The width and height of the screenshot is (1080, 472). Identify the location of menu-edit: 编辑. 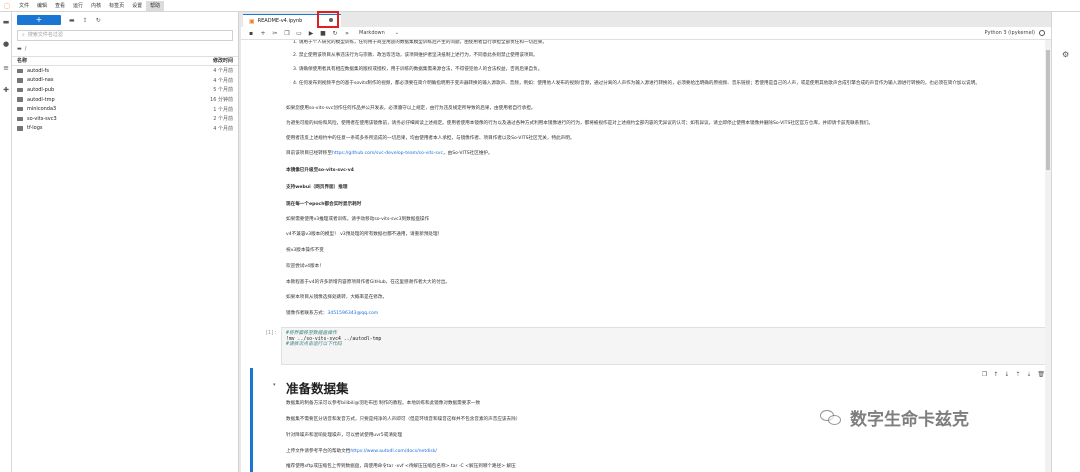
(42, 6).